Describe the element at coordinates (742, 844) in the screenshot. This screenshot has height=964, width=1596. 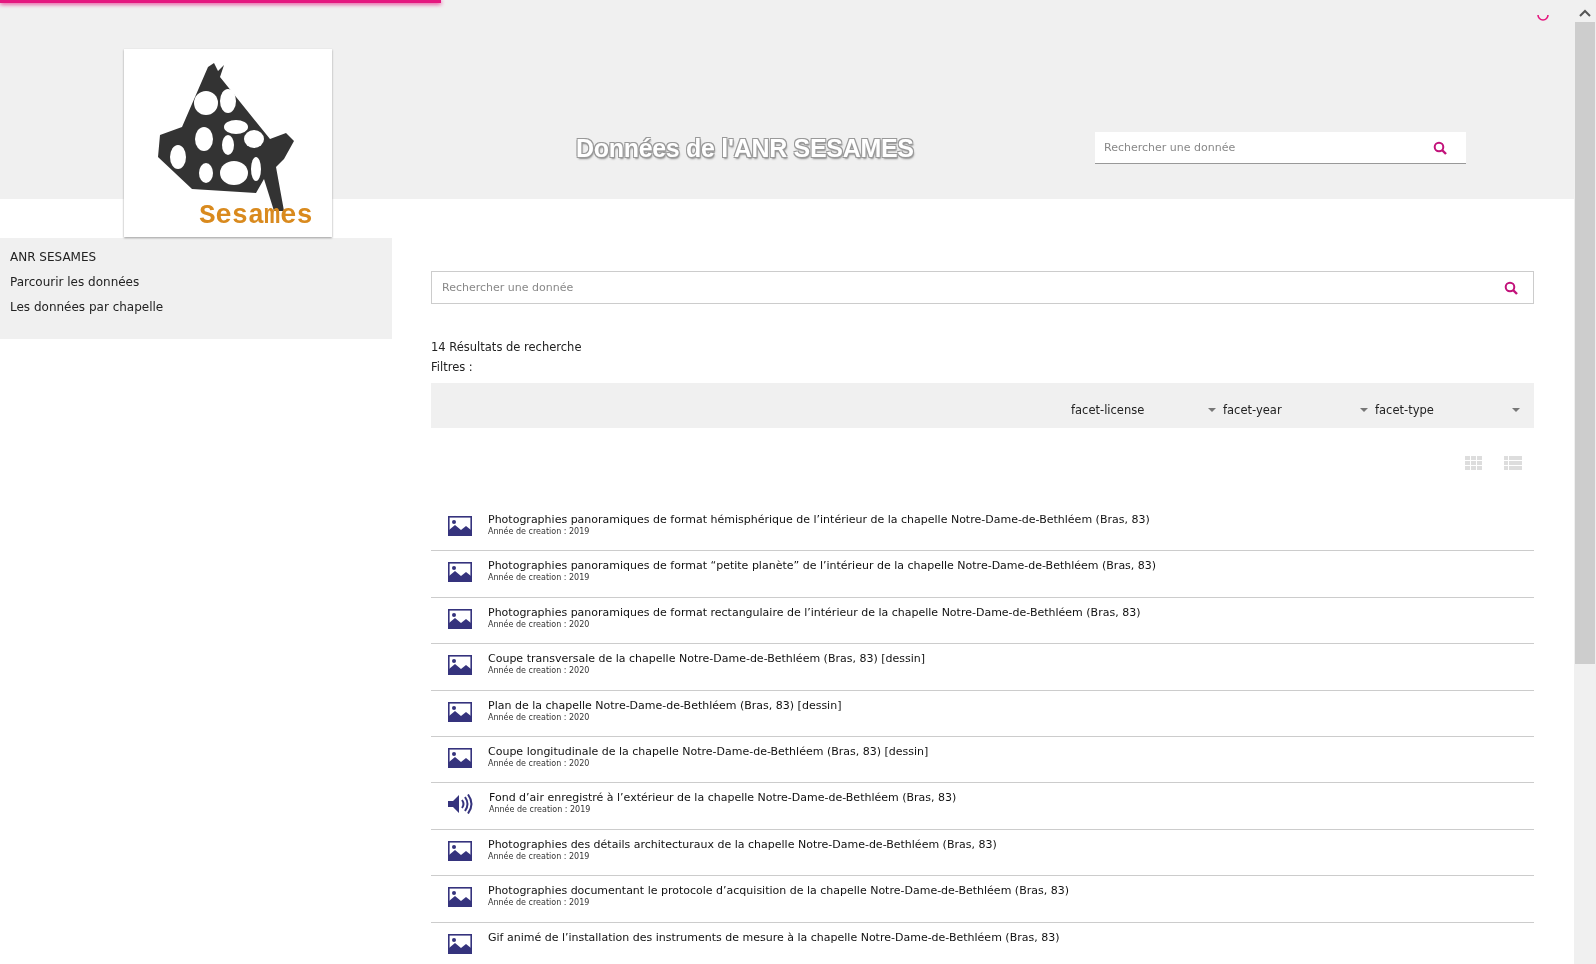
I see `result-title-link: Photographies des détails architecturaux de la chapelle Notre-Dame-de-Bethléem (Bras, 83)` at that location.